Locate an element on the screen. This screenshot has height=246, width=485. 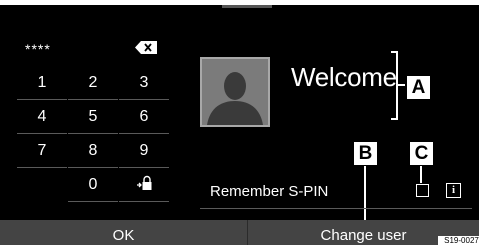
callout-a: A is located at coordinates (418, 87).